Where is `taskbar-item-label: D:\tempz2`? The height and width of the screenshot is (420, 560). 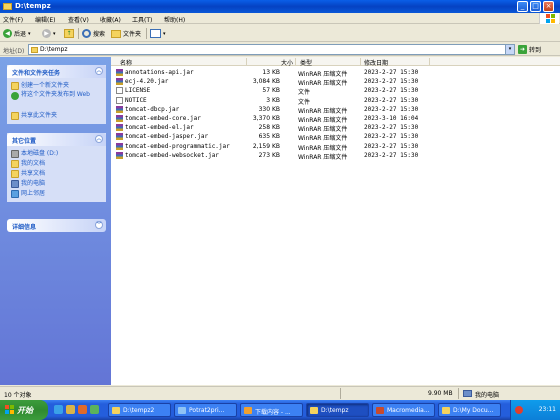
taskbar-item-label: D:\tempz2 is located at coordinates (139, 410).